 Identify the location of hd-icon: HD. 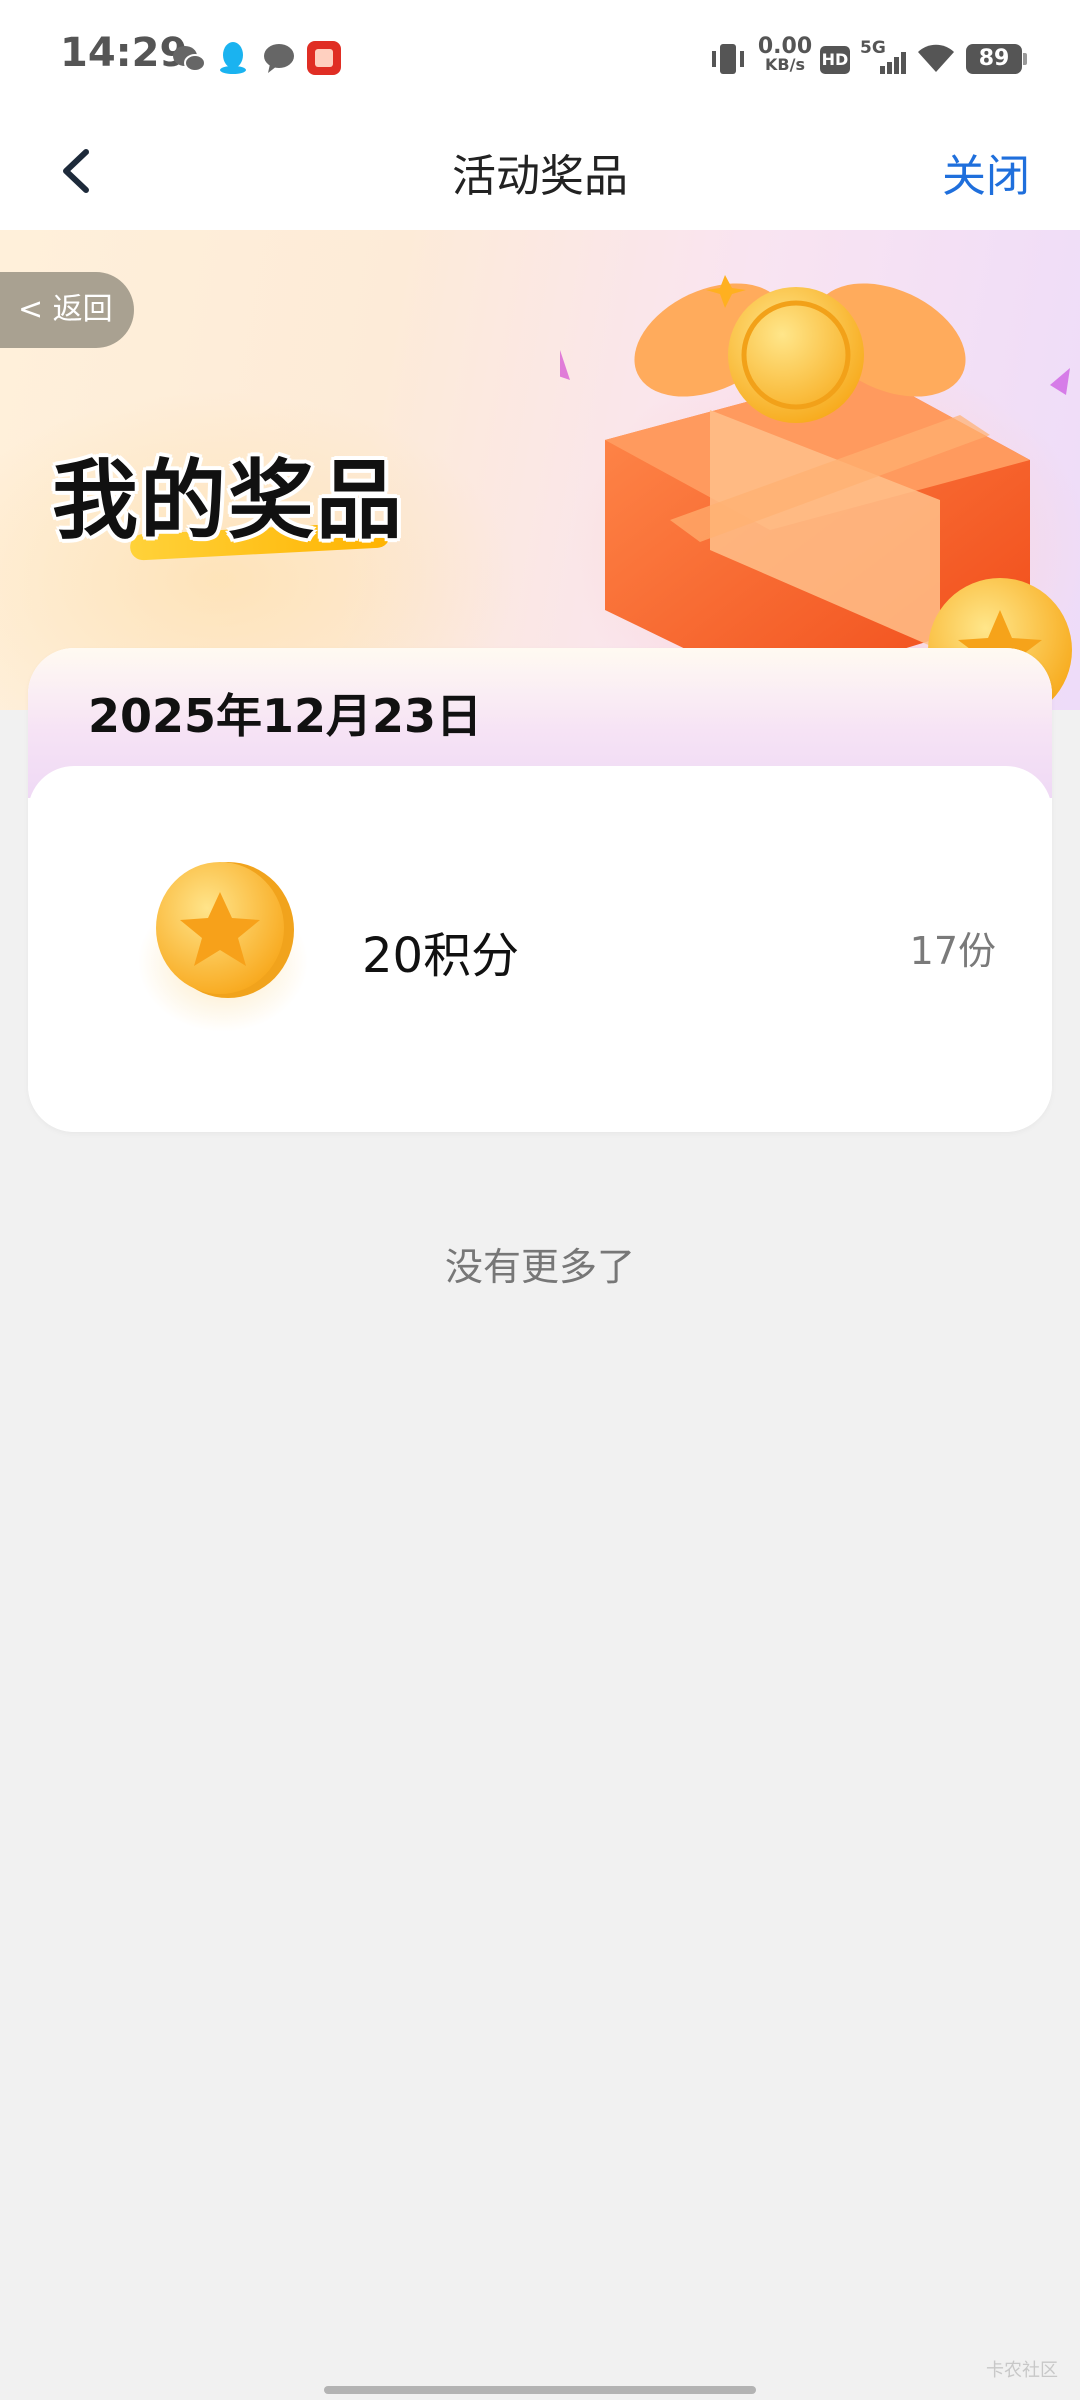
(835, 60).